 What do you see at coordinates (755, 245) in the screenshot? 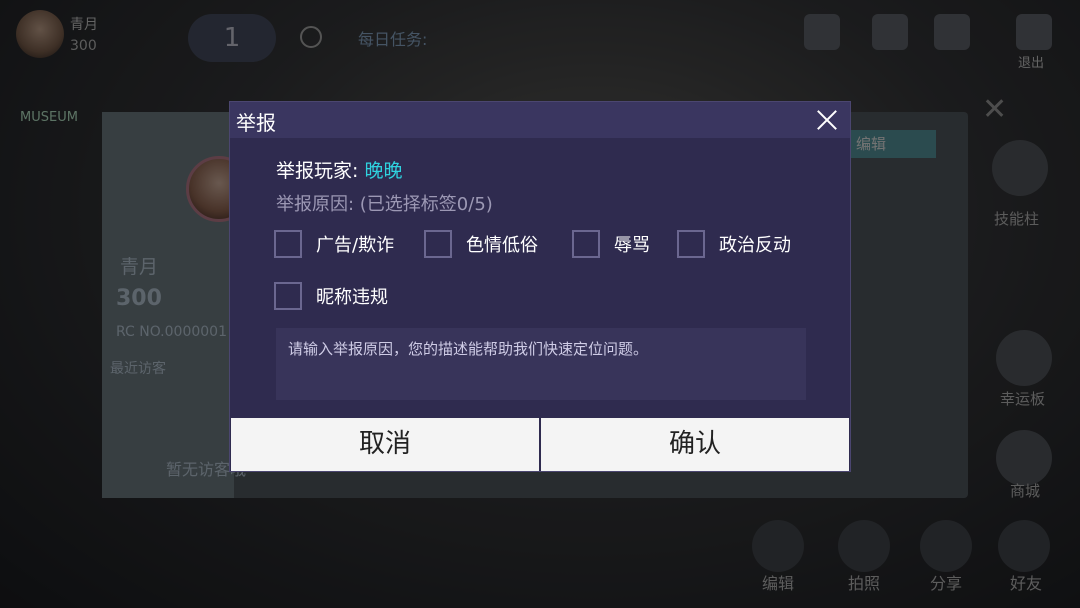
I see `tag-label: 政治反动` at bounding box center [755, 245].